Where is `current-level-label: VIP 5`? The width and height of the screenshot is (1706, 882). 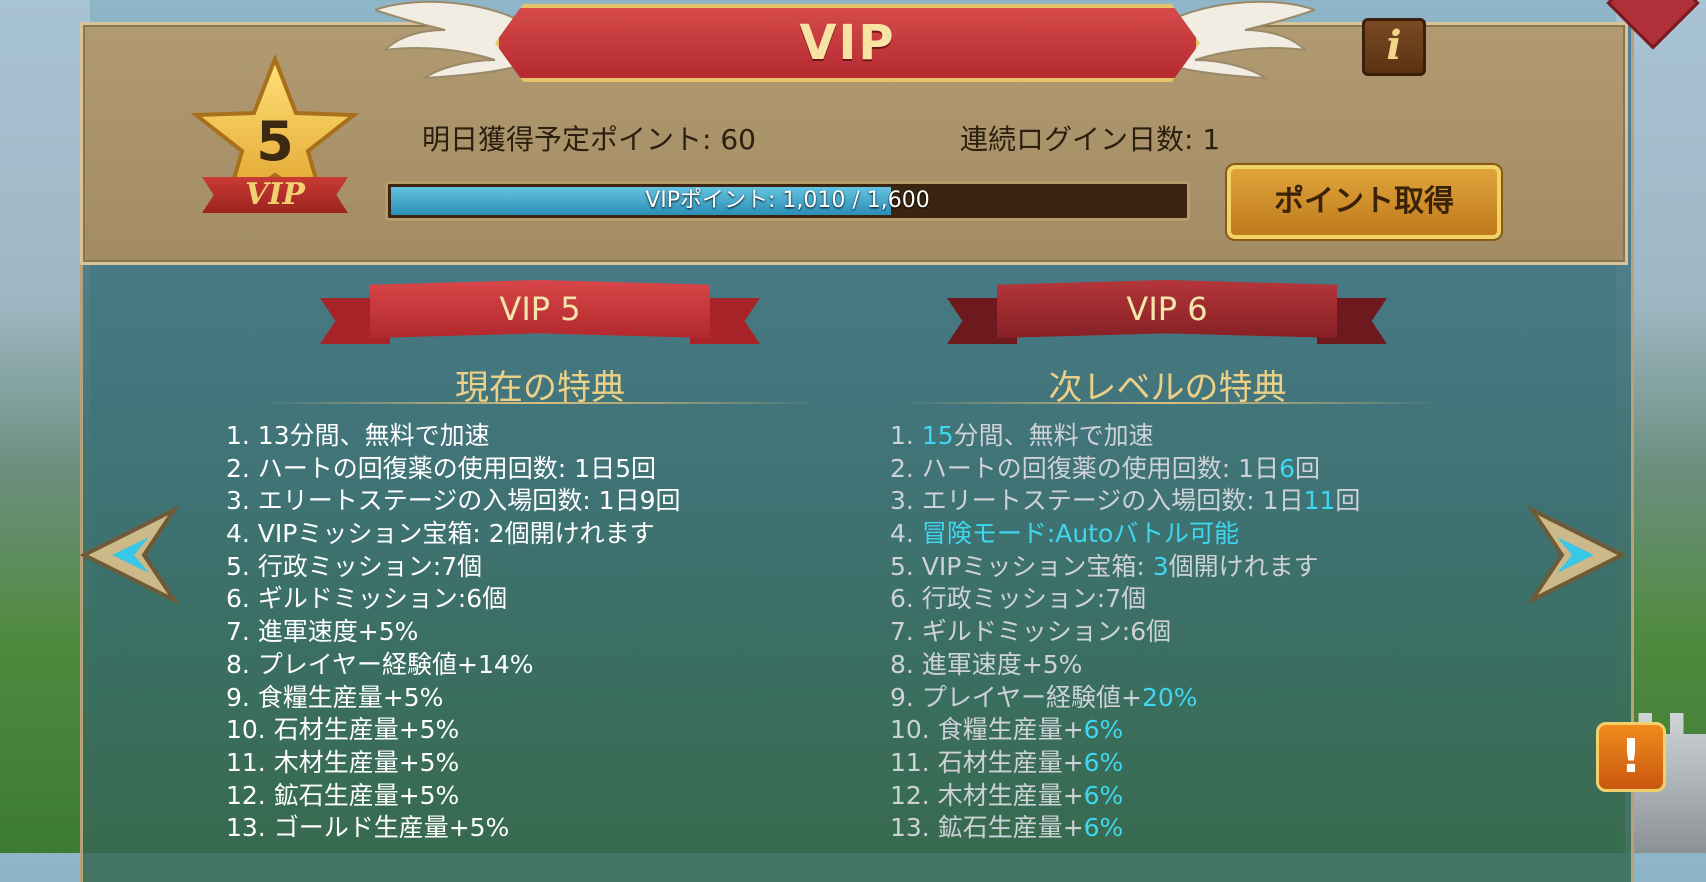 current-level-label: VIP 5 is located at coordinates (540, 309).